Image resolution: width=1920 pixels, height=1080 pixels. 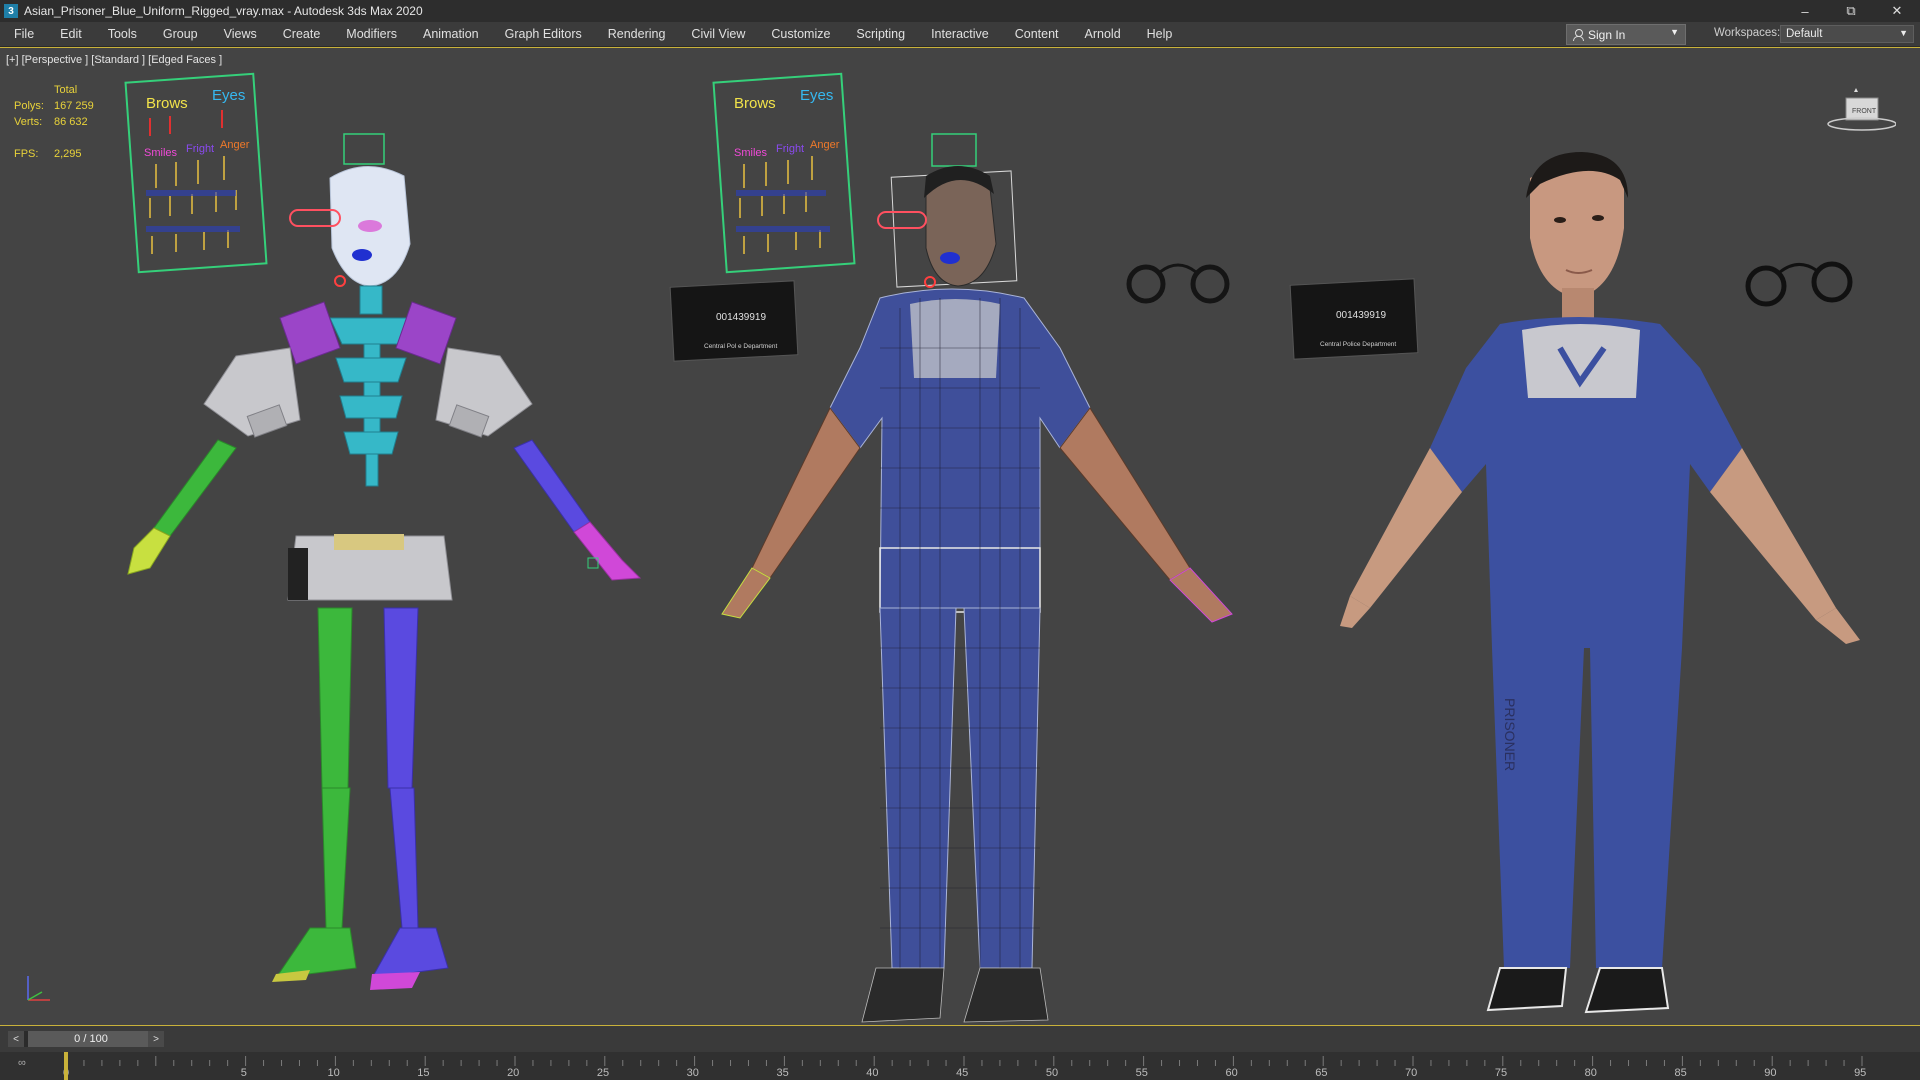 I want to click on tick-label: 90, so click(x=1770, y=1073).